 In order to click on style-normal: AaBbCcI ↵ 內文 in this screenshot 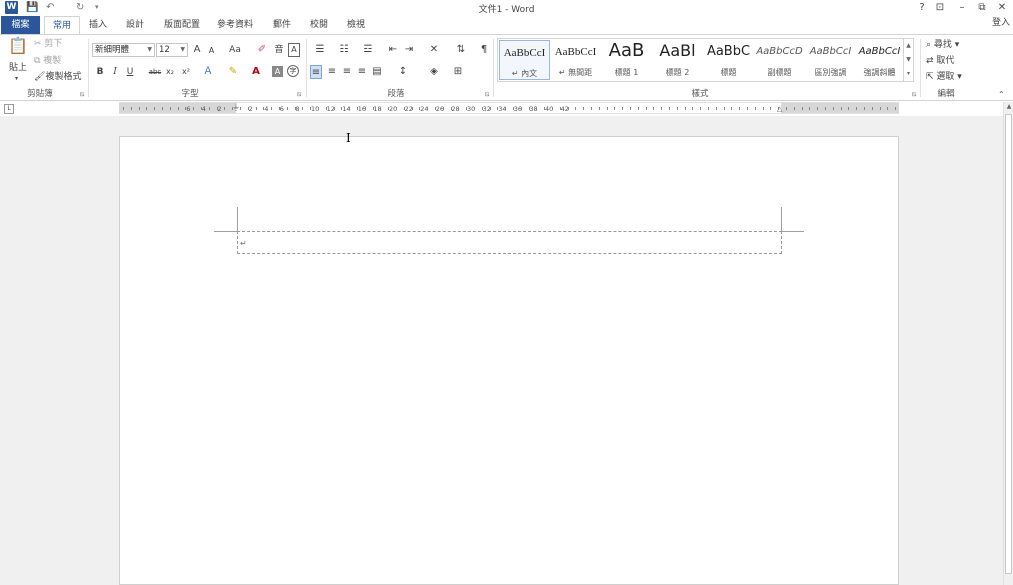, I will do `click(524, 60)`.